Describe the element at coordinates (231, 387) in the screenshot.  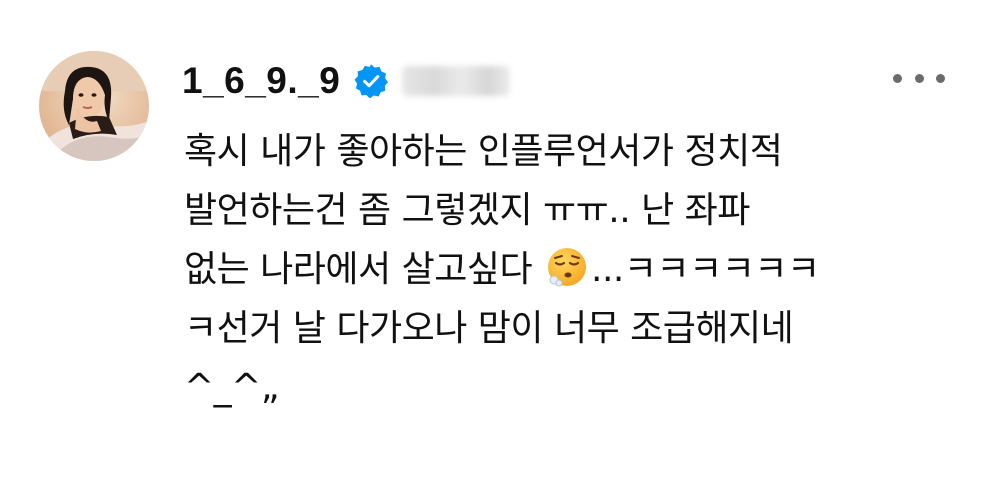
I see `comment-line: ^_^„` at that location.